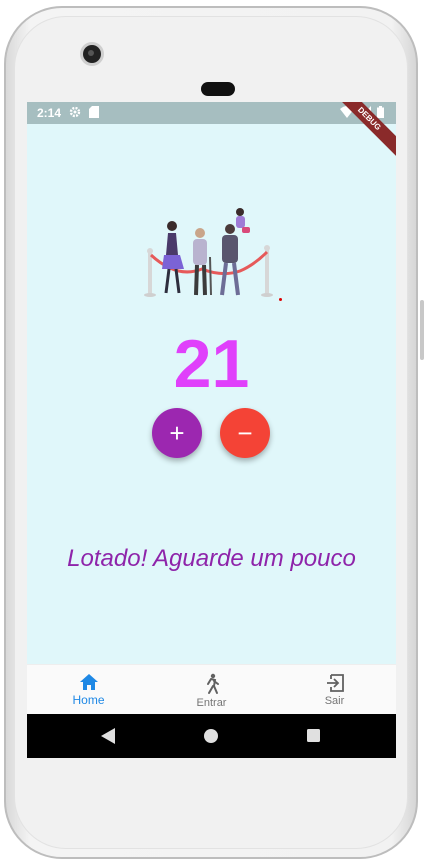  What do you see at coordinates (92, 54) in the screenshot?
I see `front-camera` at bounding box center [92, 54].